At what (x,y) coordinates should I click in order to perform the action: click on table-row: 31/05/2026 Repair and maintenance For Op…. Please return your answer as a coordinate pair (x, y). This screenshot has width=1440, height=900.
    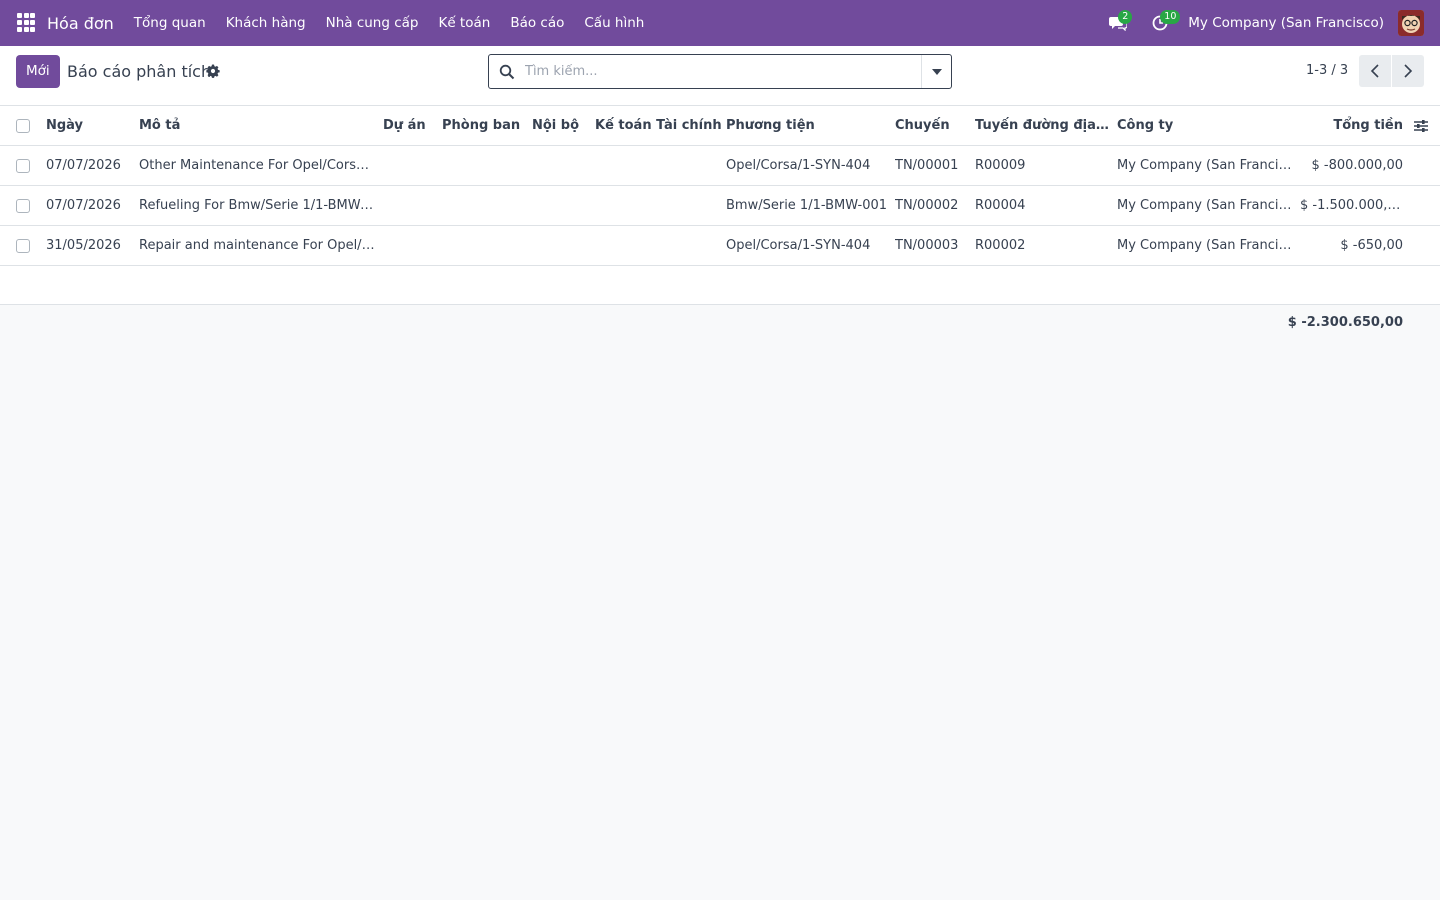
    Looking at the image, I should click on (720, 246).